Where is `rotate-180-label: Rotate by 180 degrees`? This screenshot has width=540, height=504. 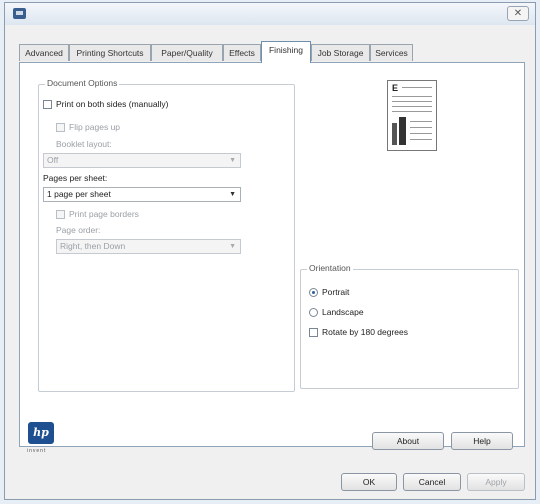 rotate-180-label: Rotate by 180 degrees is located at coordinates (365, 332).